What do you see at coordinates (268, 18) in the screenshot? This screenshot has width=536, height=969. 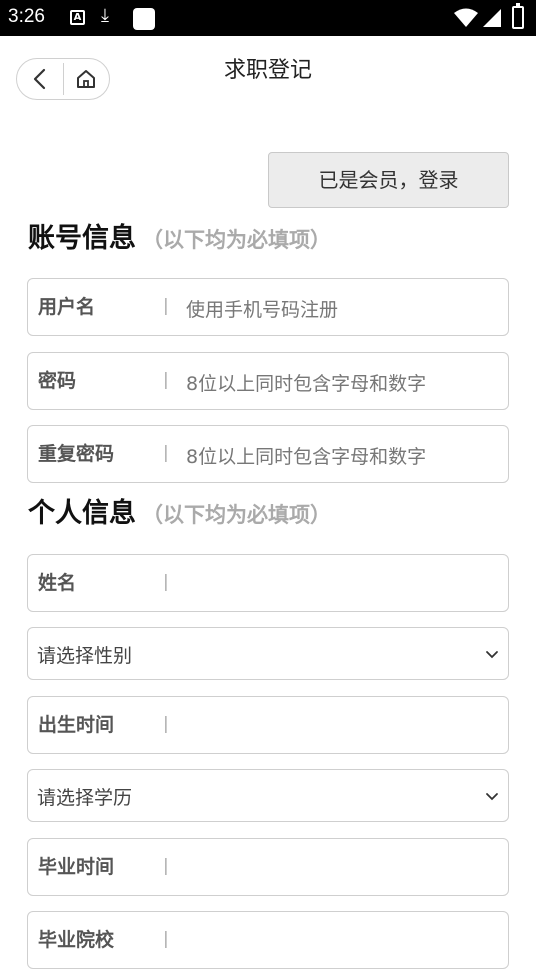 I see `status-bar: 3:26 A ⤓` at bounding box center [268, 18].